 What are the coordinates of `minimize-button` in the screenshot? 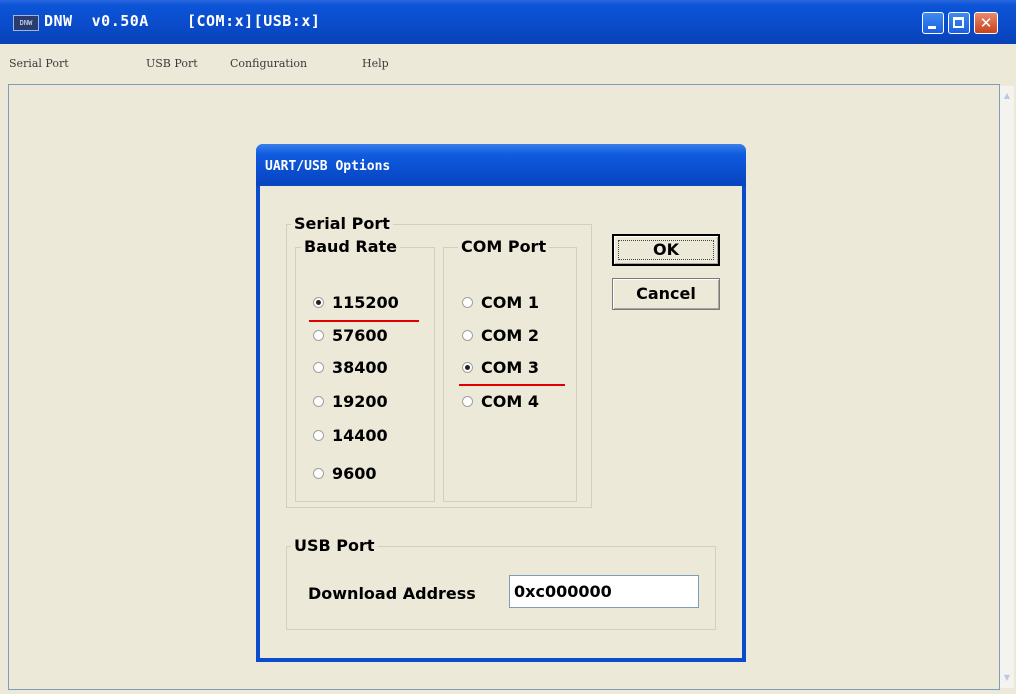 It's located at (933, 23).